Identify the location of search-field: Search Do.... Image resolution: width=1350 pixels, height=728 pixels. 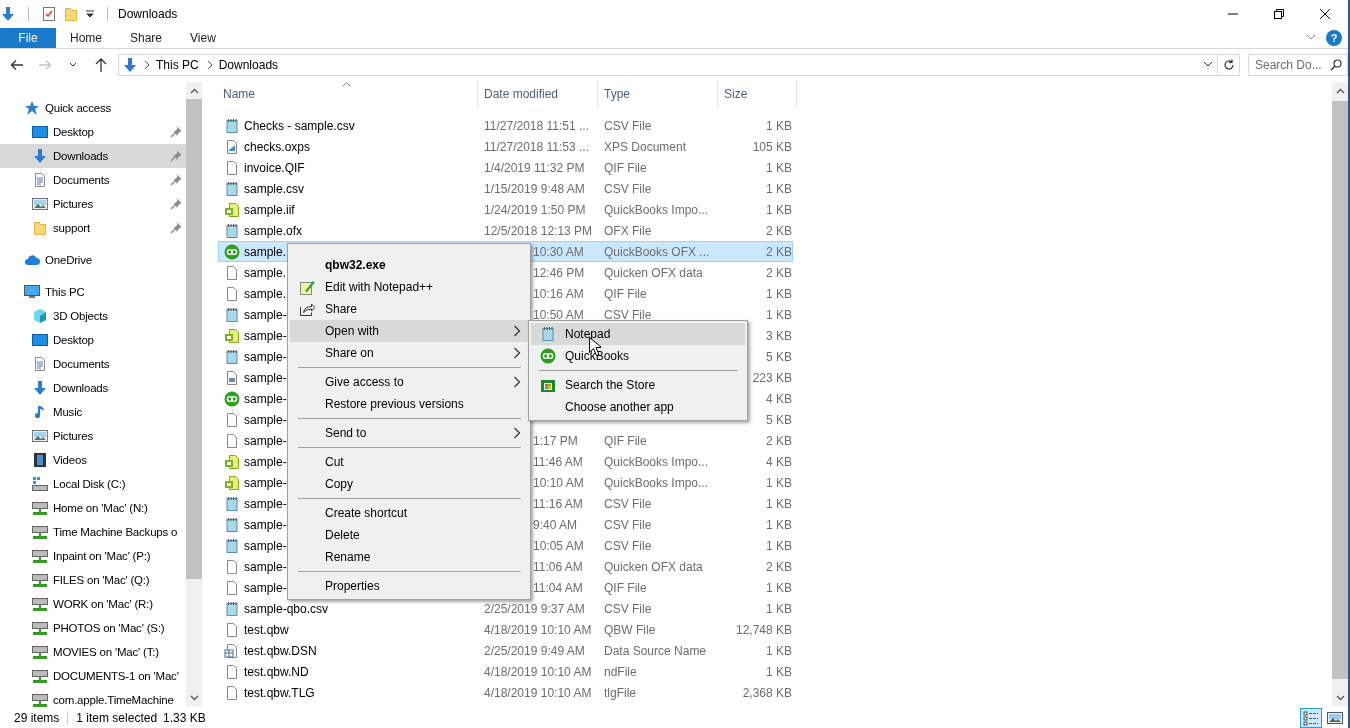
(1298, 65).